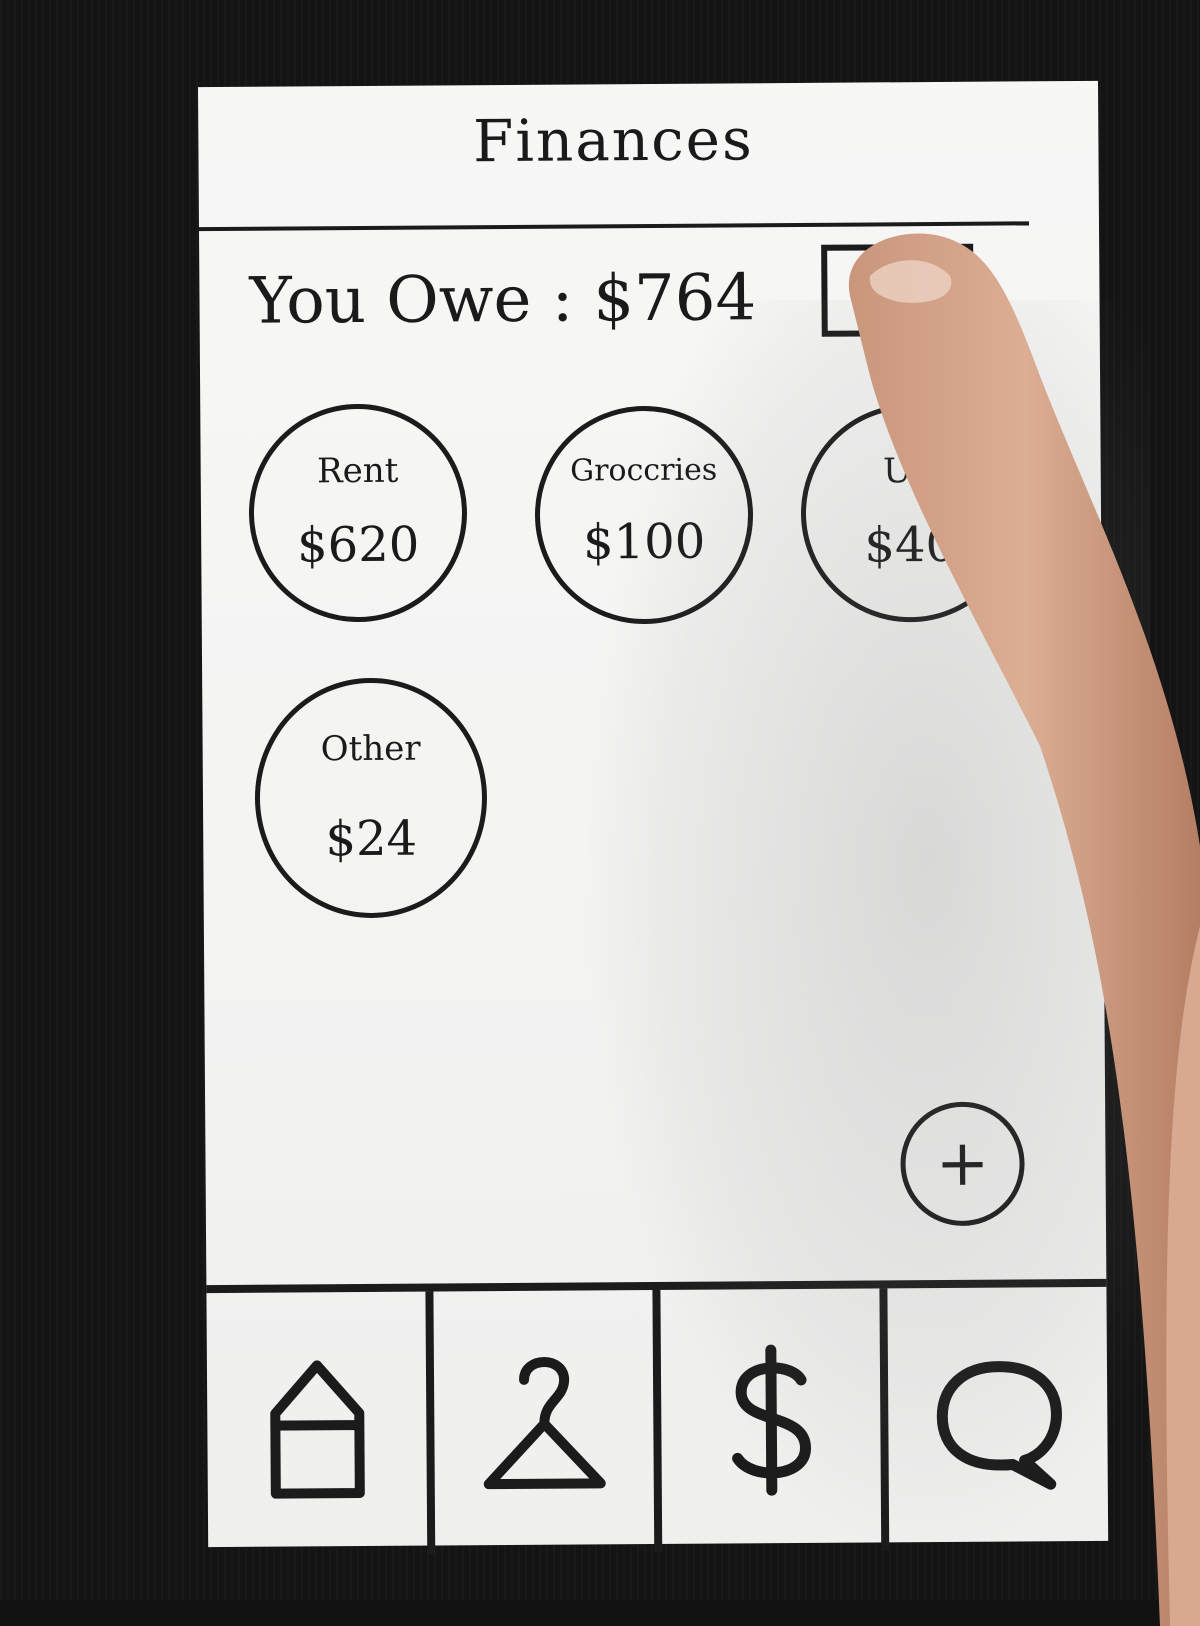 This screenshot has height=1626, width=1200. What do you see at coordinates (411, 300) in the screenshot?
I see `owe-label: You Owe :` at bounding box center [411, 300].